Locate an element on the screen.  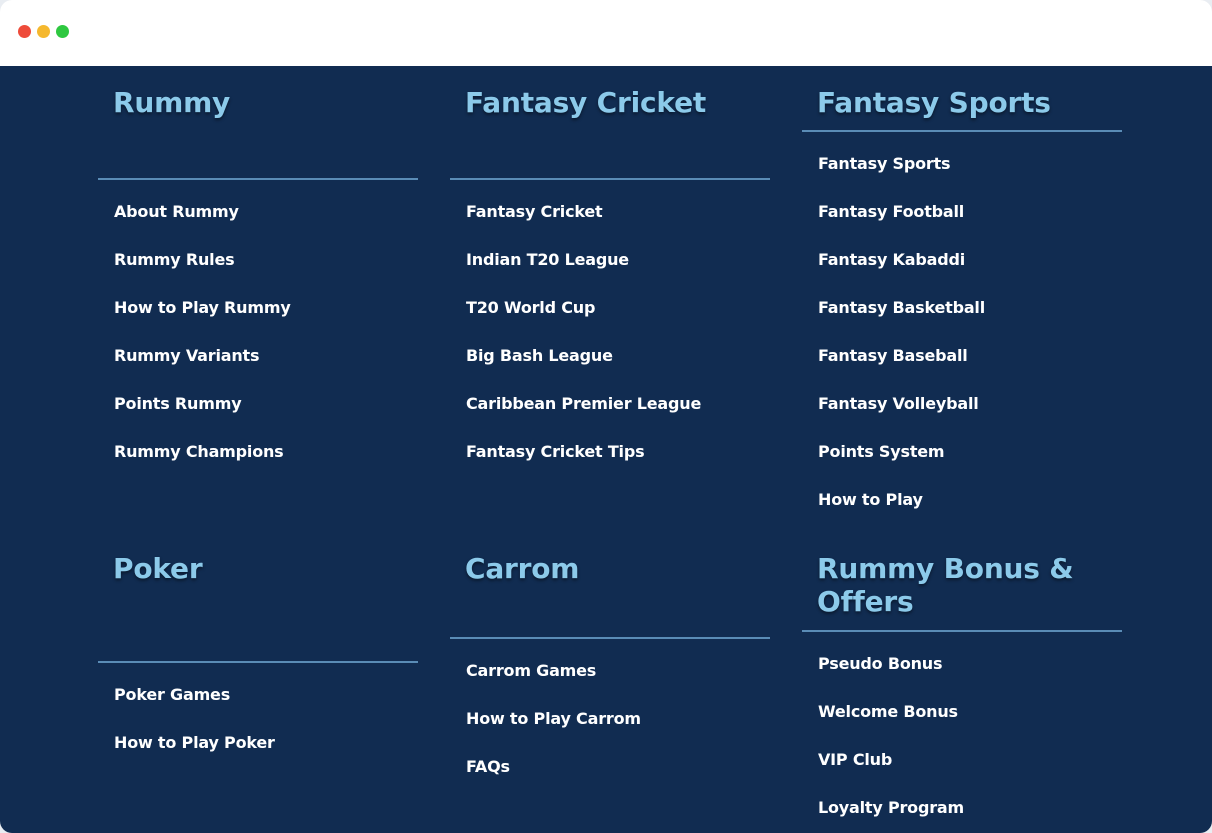
list-item: Fantasy Cricket Tips is located at coordinates (583, 466).